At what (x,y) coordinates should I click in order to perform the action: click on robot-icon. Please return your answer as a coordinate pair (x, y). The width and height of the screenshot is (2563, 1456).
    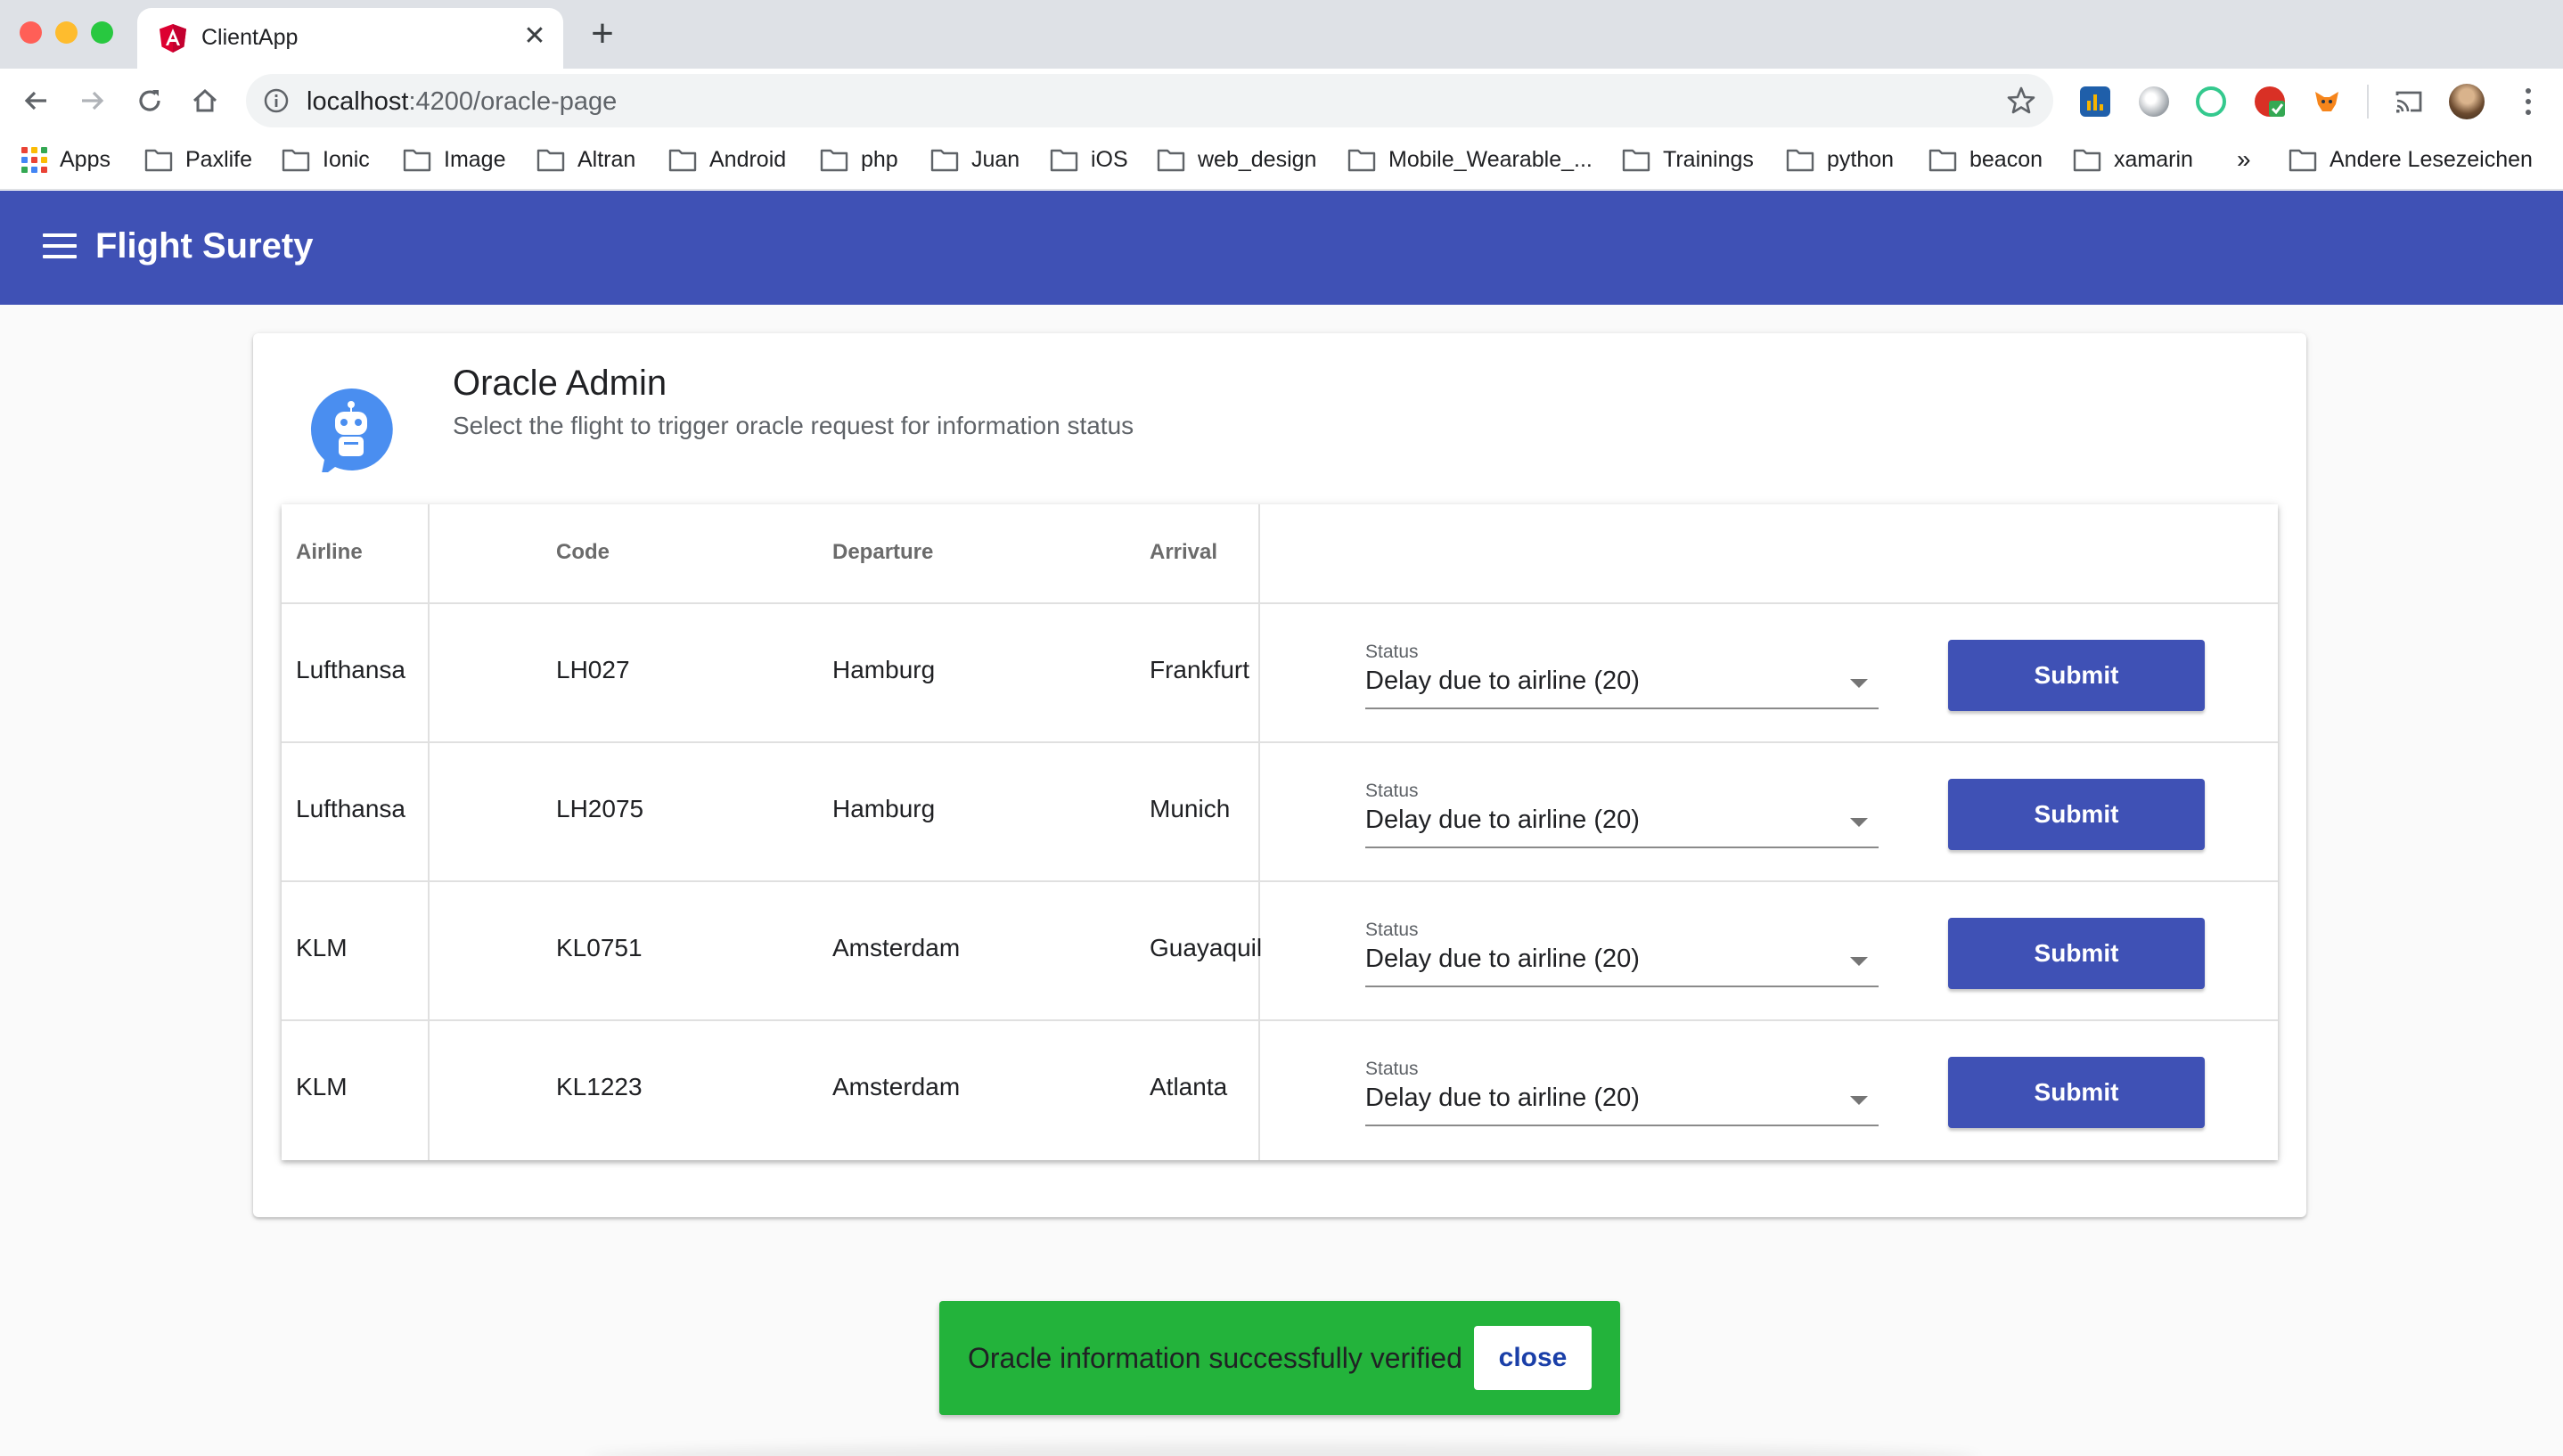
    Looking at the image, I should click on (351, 430).